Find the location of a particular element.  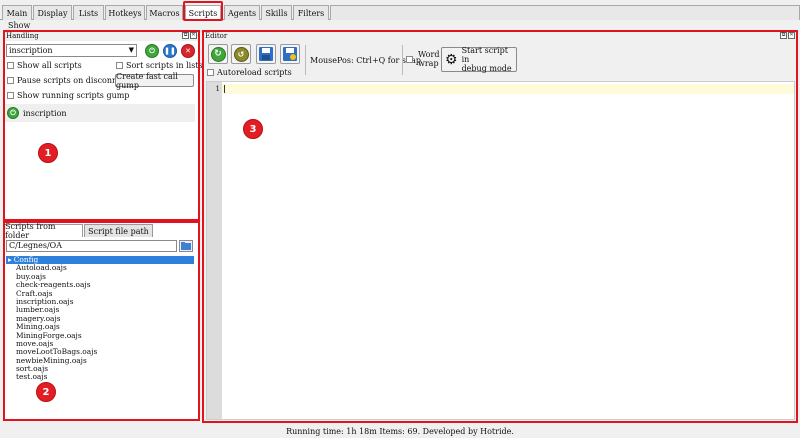

save-icon is located at coordinates (266, 54).